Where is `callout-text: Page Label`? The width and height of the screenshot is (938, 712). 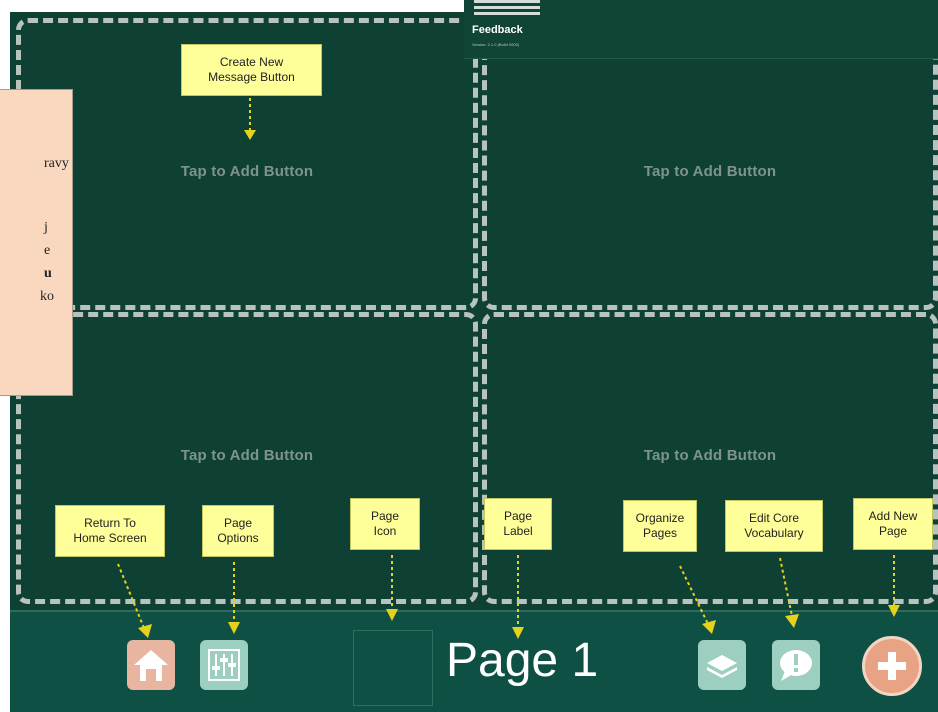 callout-text: Page Label is located at coordinates (518, 523).